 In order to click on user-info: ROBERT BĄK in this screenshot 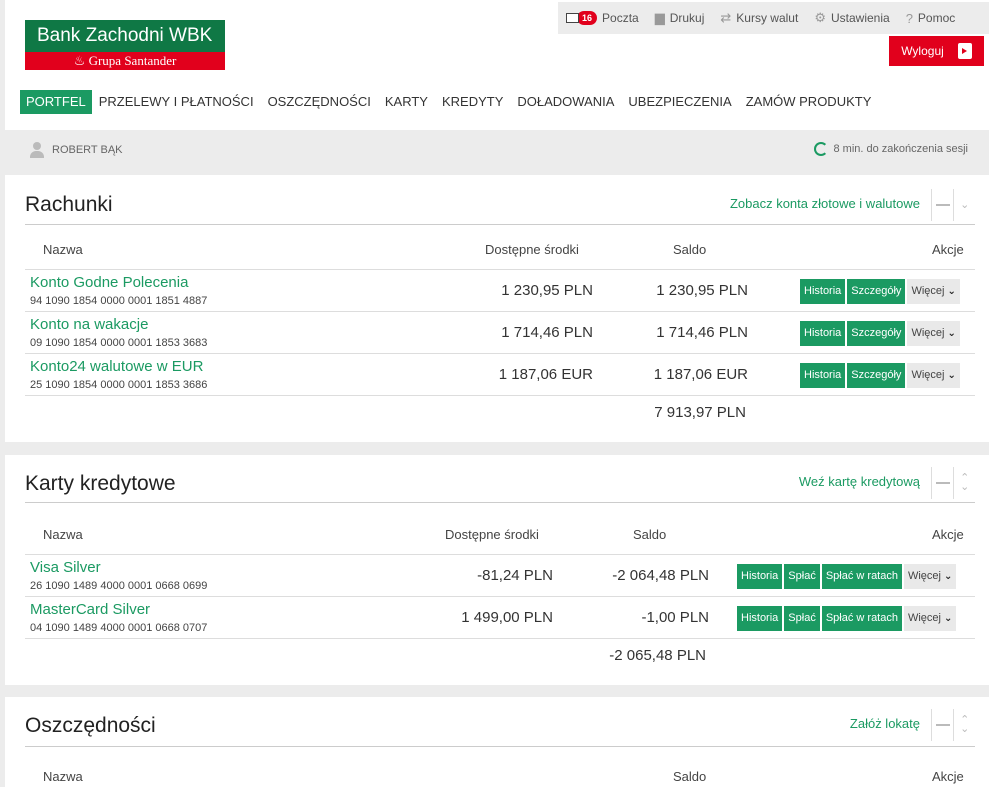, I will do `click(76, 150)`.